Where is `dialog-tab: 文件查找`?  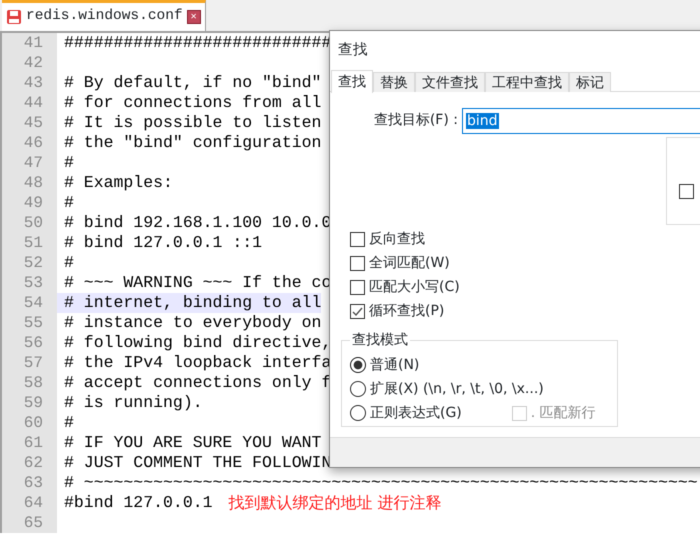 dialog-tab: 文件查找 is located at coordinates (450, 82).